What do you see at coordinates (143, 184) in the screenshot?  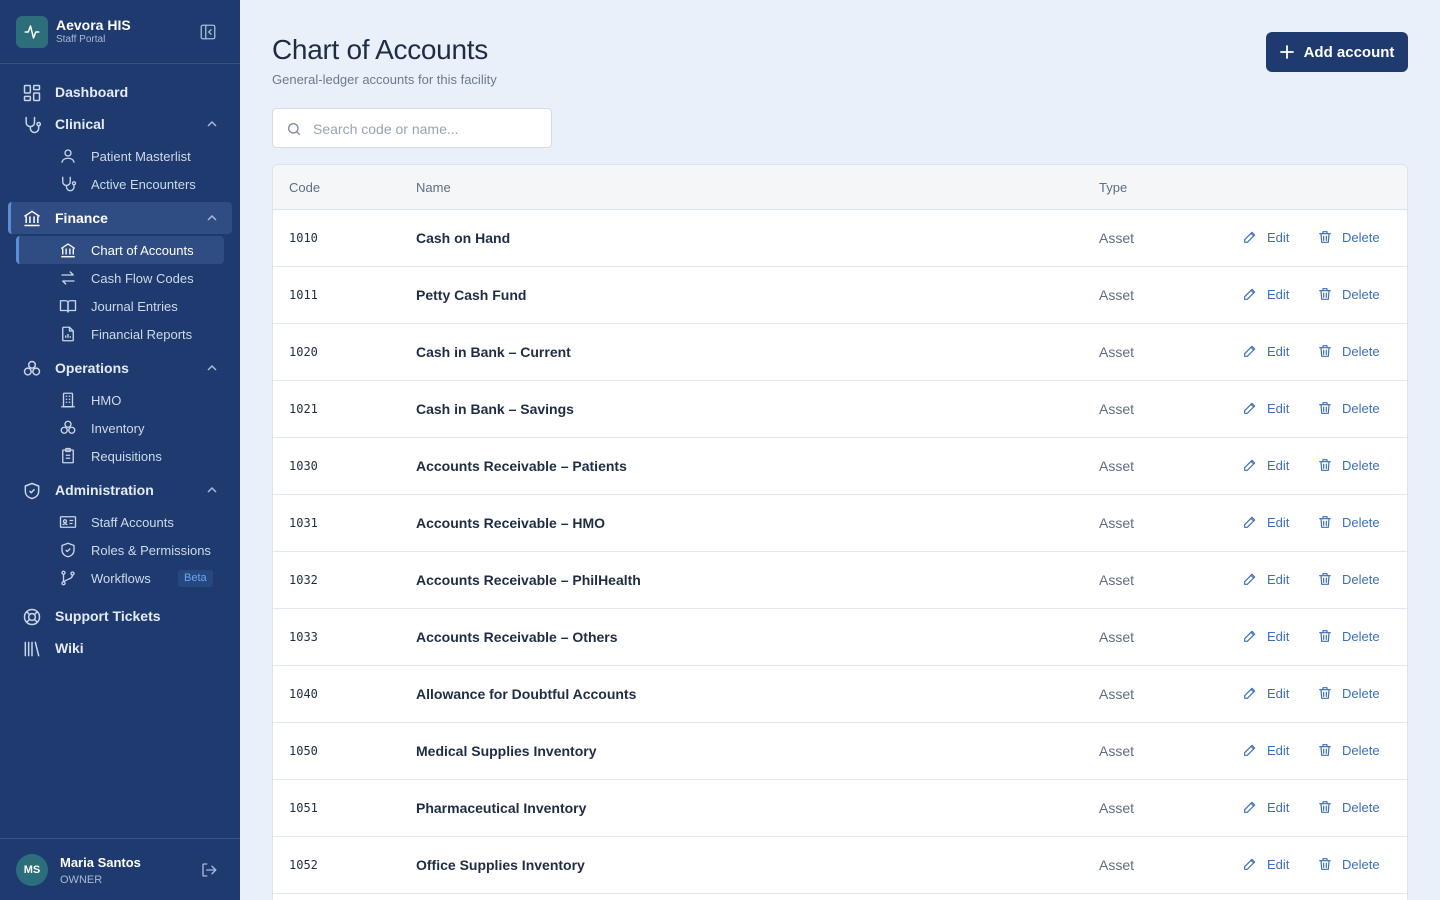 I see `sidebar-item-label: Active Encounters` at bounding box center [143, 184].